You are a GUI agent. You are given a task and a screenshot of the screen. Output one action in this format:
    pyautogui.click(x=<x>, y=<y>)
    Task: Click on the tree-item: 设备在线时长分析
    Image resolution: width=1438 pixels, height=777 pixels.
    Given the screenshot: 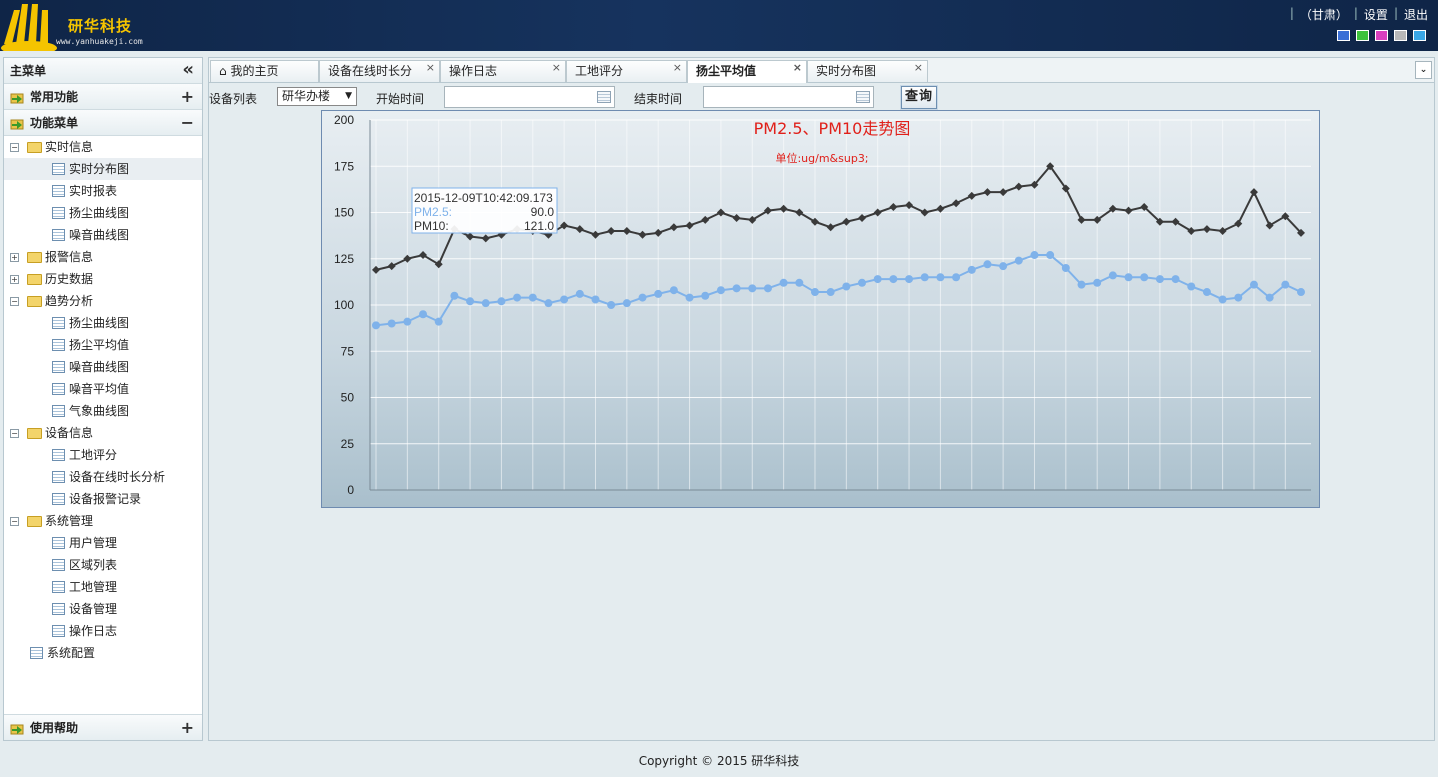 What is the action you would take?
    pyautogui.click(x=108, y=477)
    